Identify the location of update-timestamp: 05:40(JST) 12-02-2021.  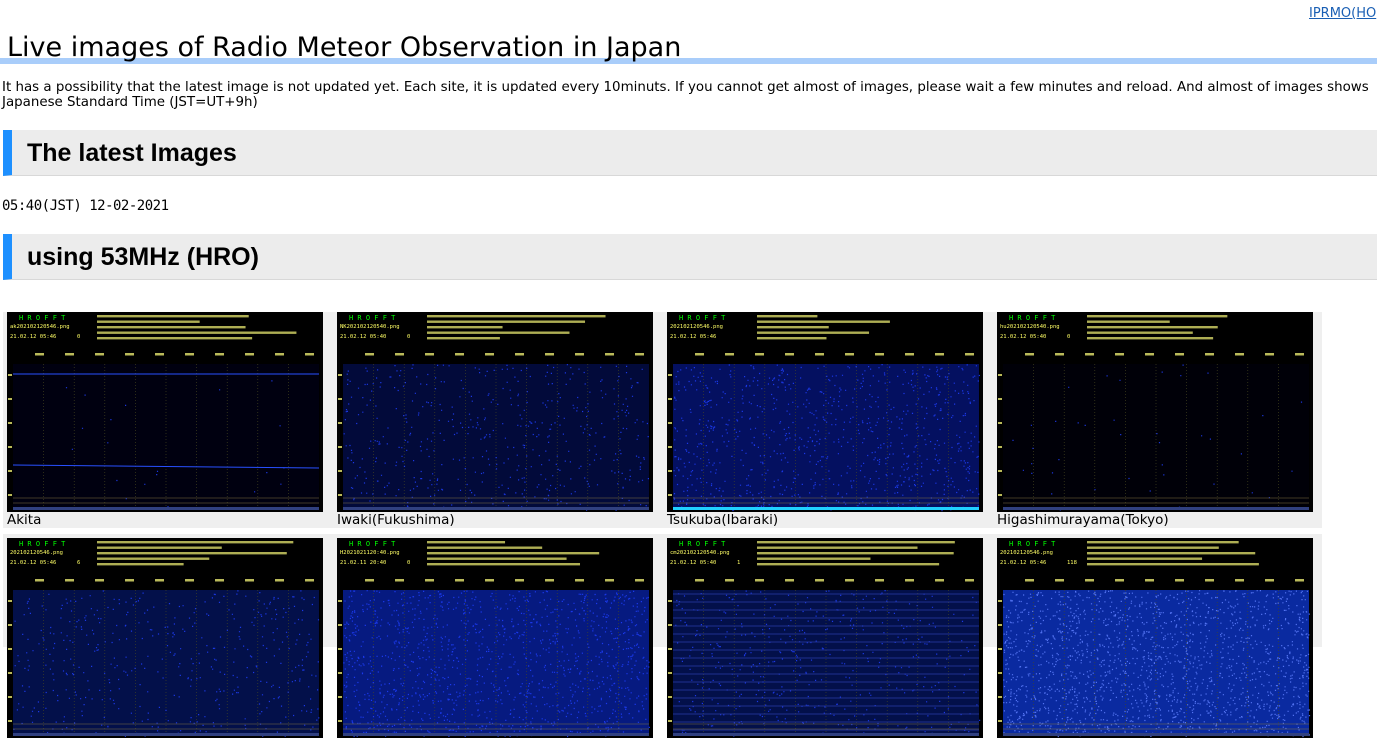
(85, 206).